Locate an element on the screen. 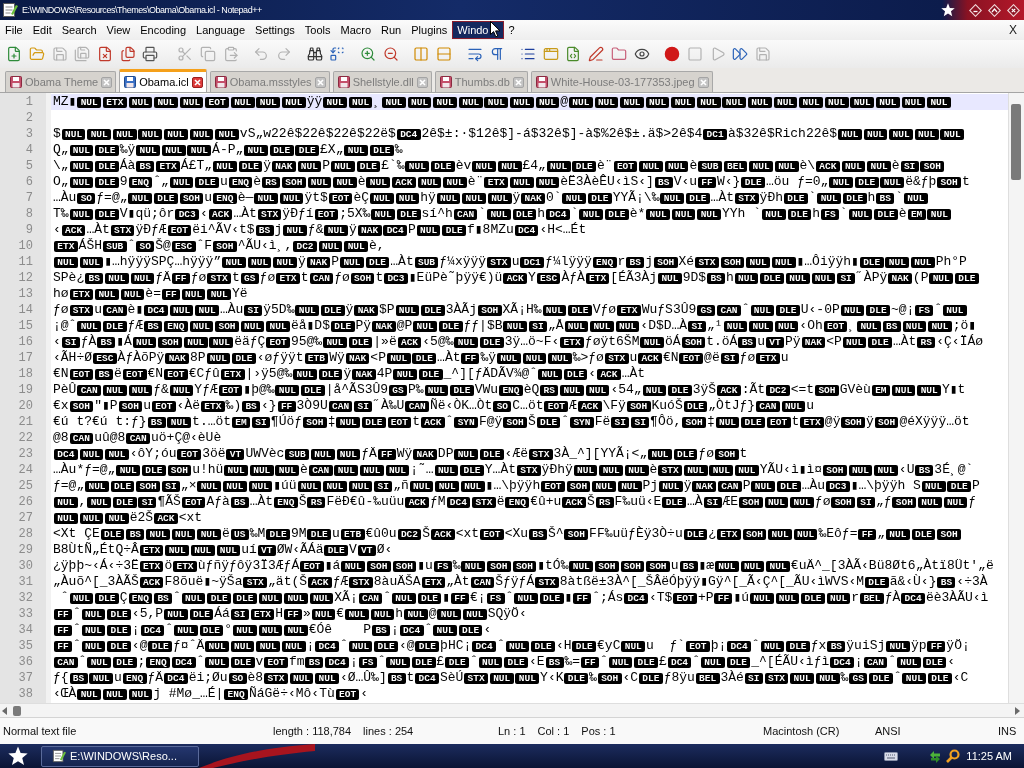 Image resolution: width=1024 pixels, height=768 pixels. zoom-out-icon is located at coordinates (390, 54).